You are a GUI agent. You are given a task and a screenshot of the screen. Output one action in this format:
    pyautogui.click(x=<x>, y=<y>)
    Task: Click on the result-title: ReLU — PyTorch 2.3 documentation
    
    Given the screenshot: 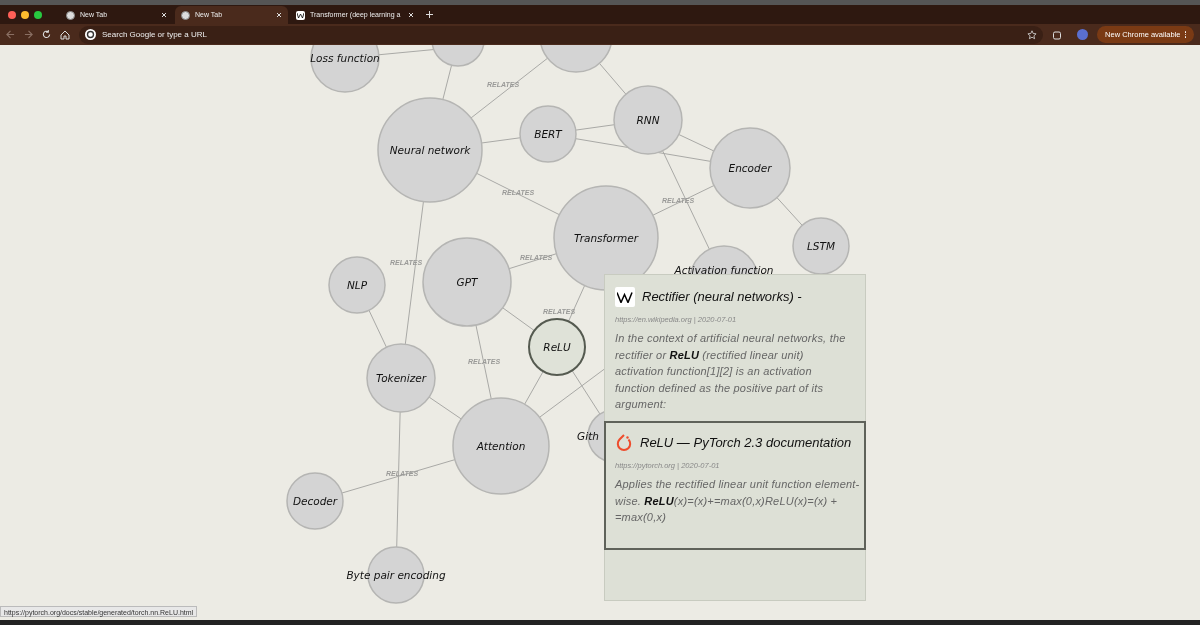 What is the action you would take?
    pyautogui.click(x=746, y=443)
    